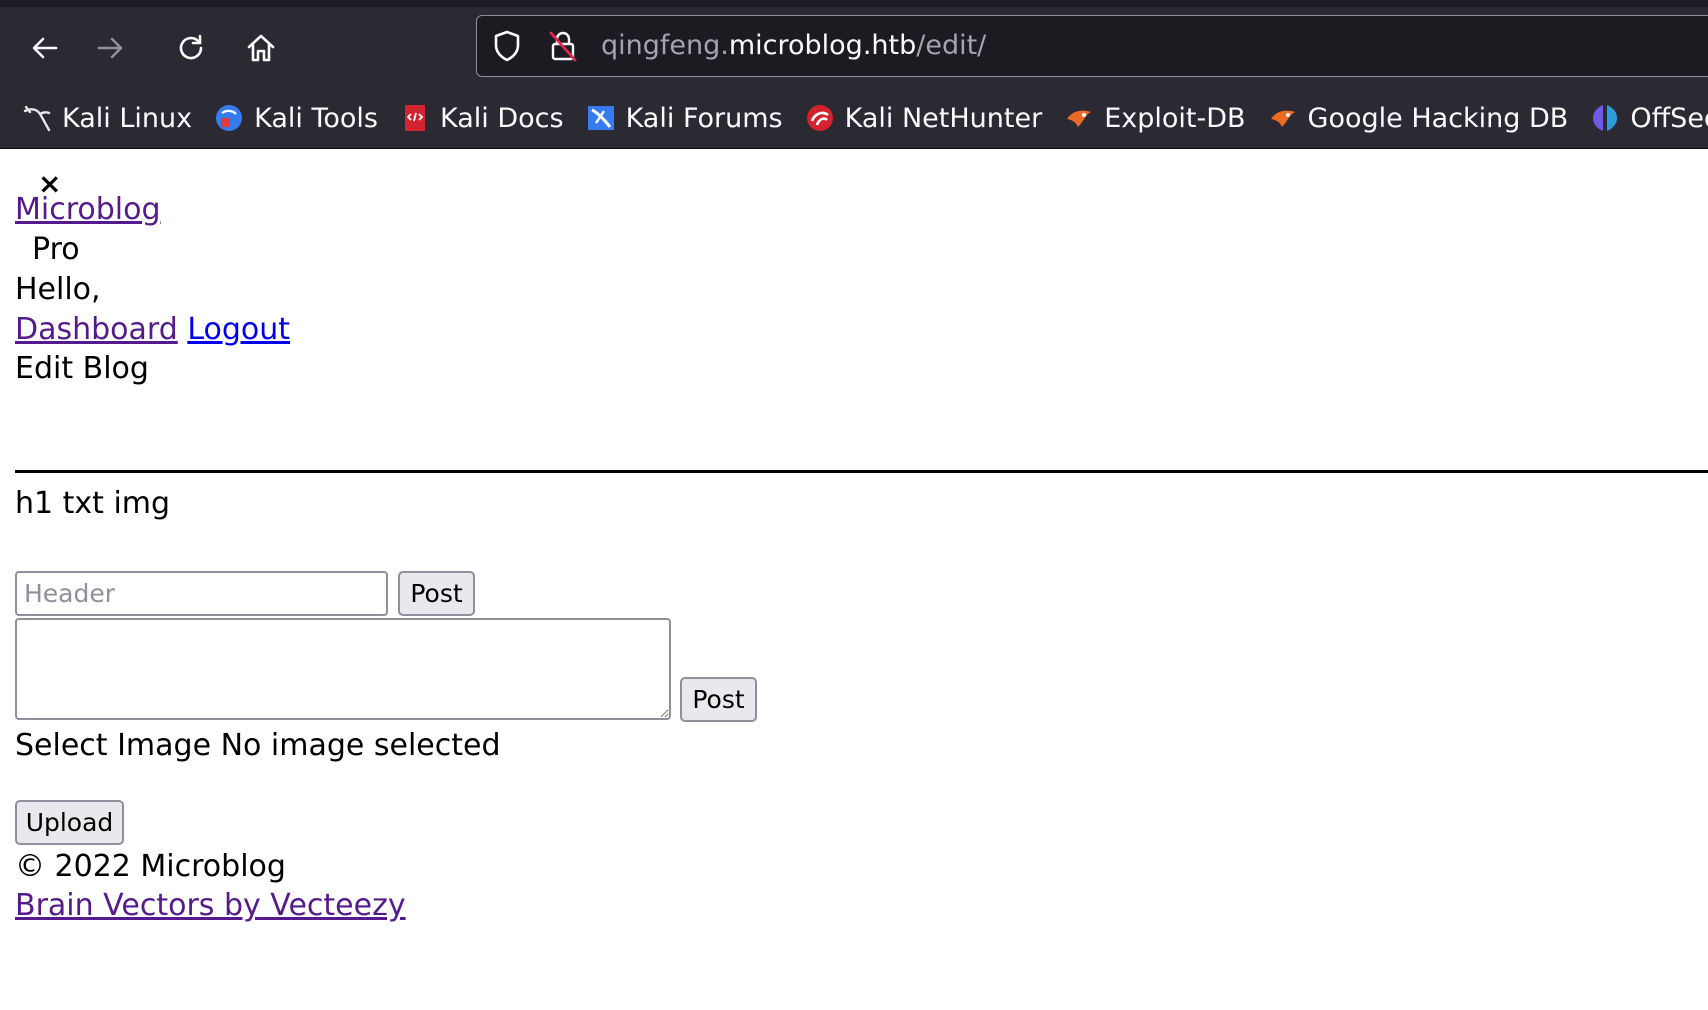 This screenshot has height=1010, width=1708. I want to click on bookmark-label: Exploit-DB, so click(1175, 118).